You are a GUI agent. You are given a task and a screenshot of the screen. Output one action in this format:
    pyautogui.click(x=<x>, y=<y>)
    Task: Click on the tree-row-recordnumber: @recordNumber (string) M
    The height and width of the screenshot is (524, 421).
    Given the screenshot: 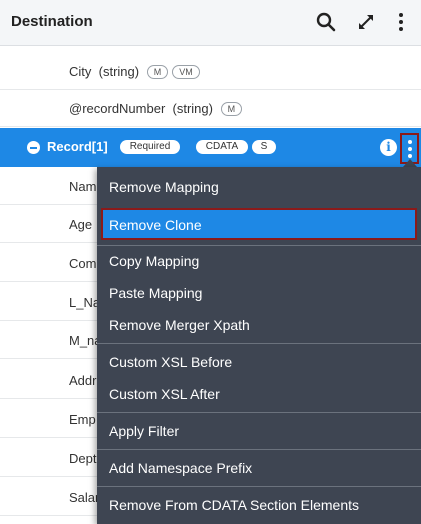 What is the action you would take?
    pyautogui.click(x=210, y=108)
    